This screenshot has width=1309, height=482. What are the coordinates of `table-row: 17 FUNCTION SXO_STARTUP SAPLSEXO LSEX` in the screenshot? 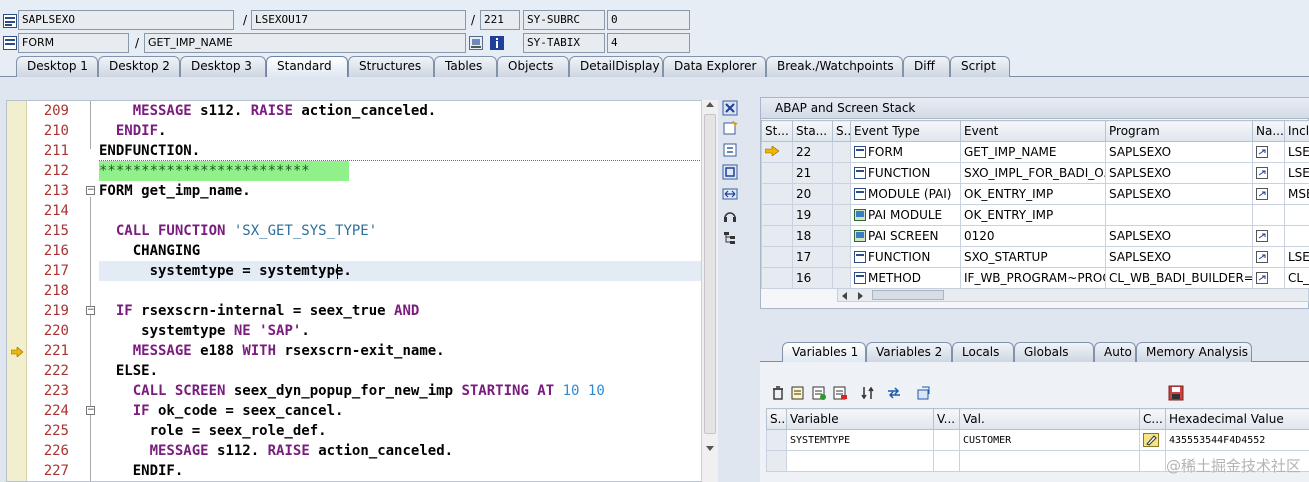 It's located at (1035, 257).